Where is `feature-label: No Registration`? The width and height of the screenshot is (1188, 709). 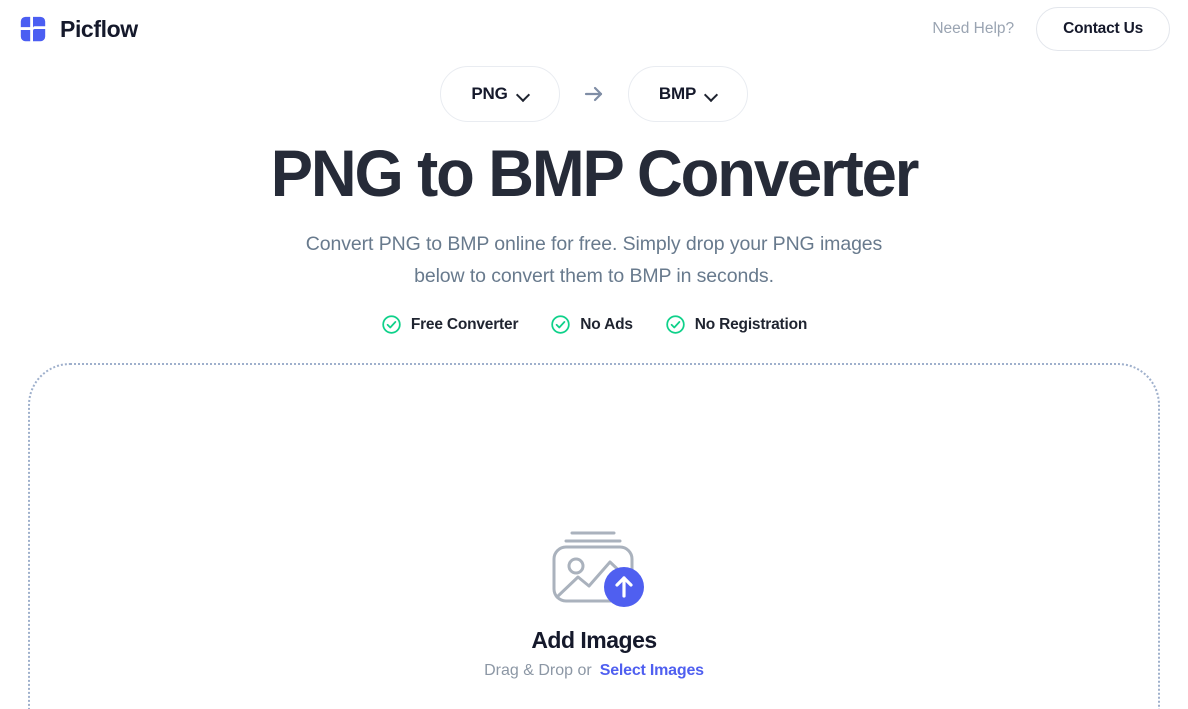
feature-label: No Registration is located at coordinates (751, 324).